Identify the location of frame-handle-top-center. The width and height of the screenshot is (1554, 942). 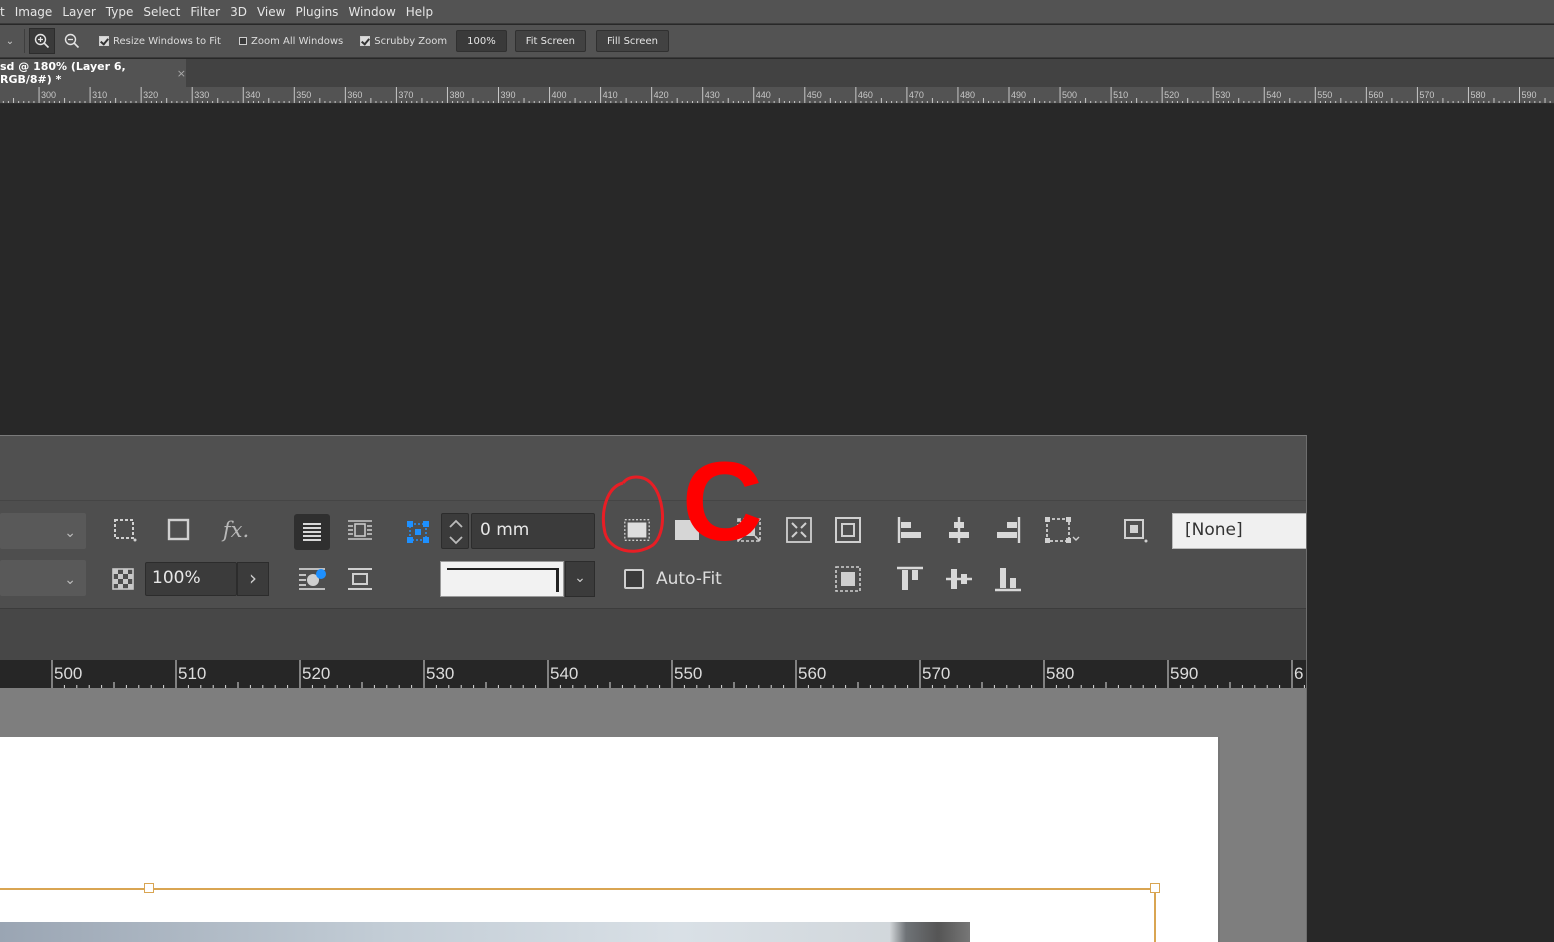
(149, 888).